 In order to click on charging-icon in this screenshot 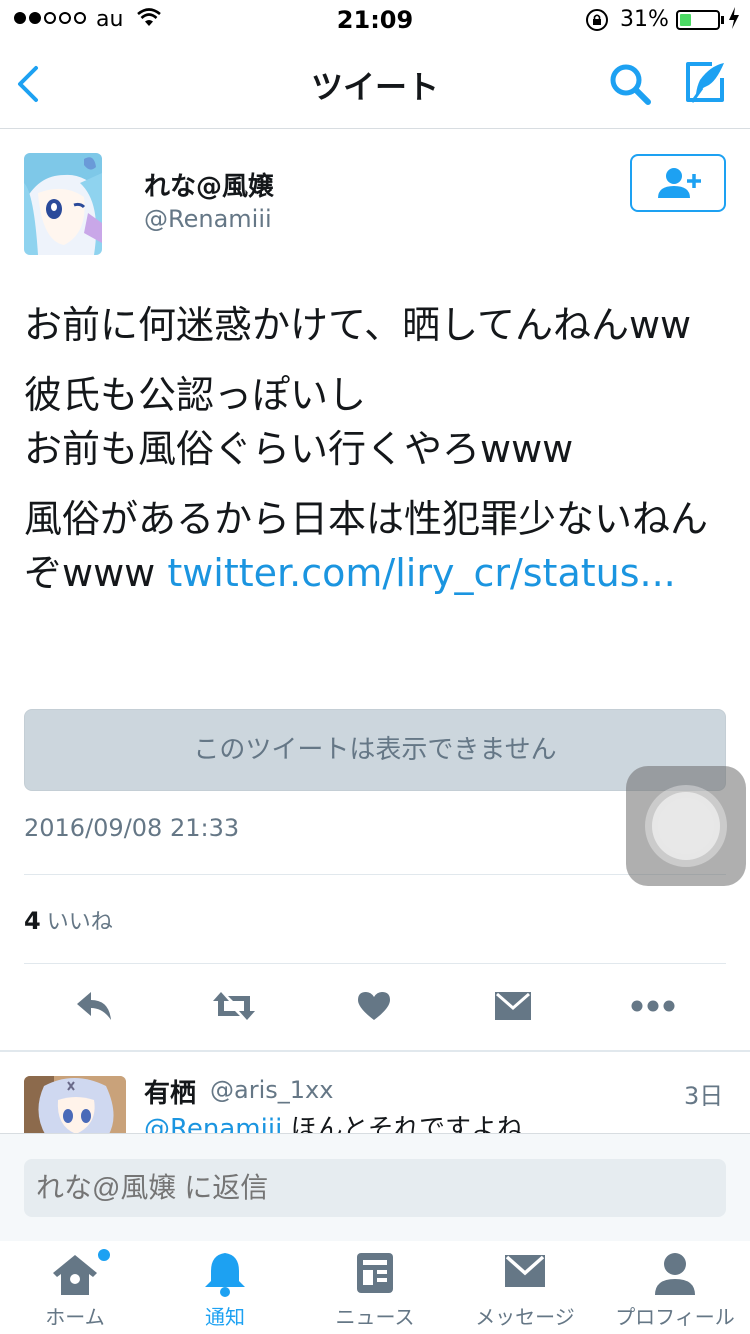, I will do `click(734, 21)`.